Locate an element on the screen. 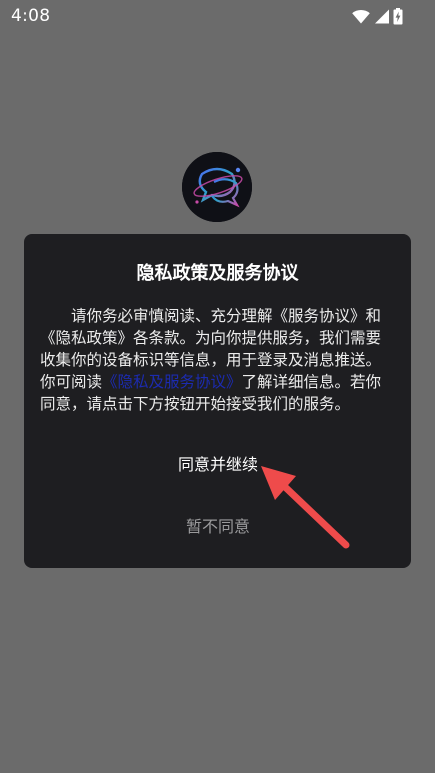 This screenshot has height=773, width=435. dialog-title: 隐私政策及服务协议 is located at coordinates (217, 273).